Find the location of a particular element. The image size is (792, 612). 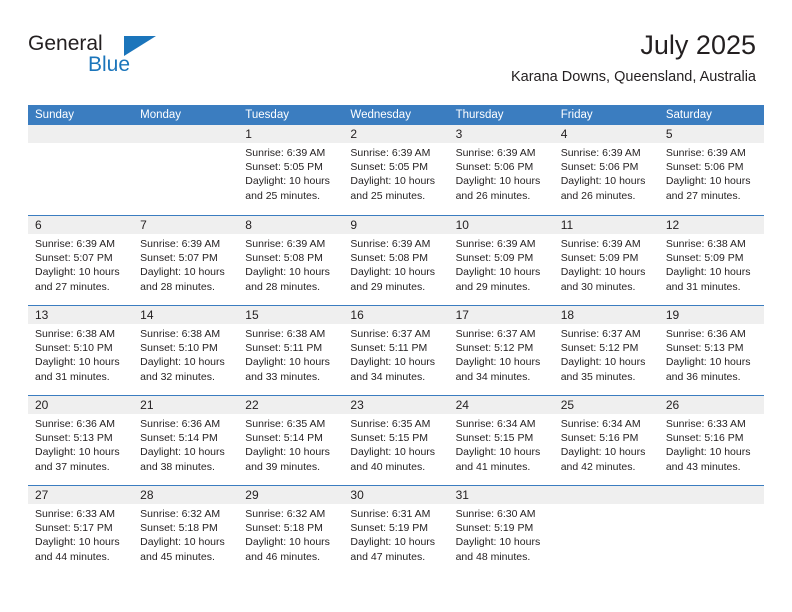

day-number-band: 15 is located at coordinates (291, 315).